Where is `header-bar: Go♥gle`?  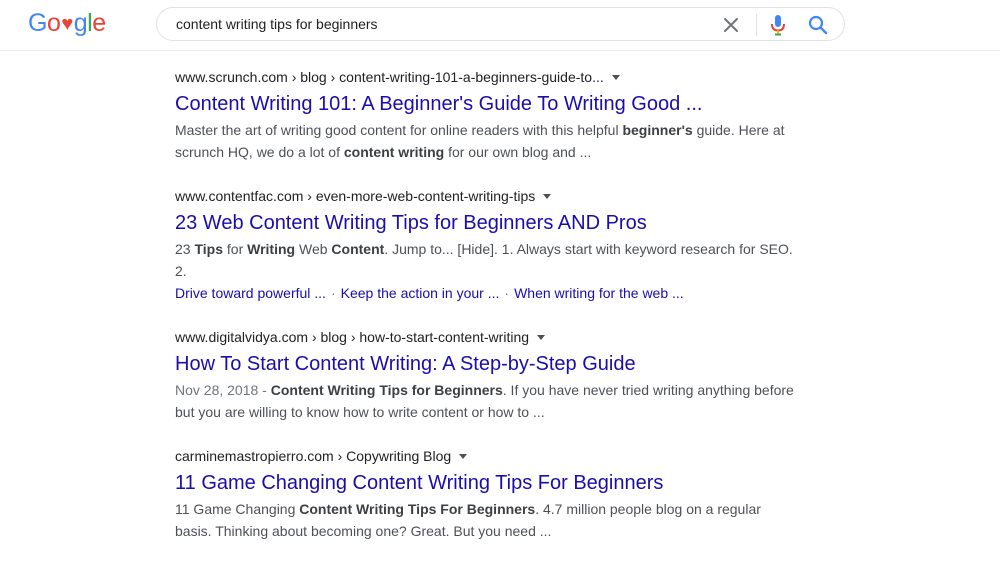 header-bar: Go♥gle is located at coordinates (500, 25).